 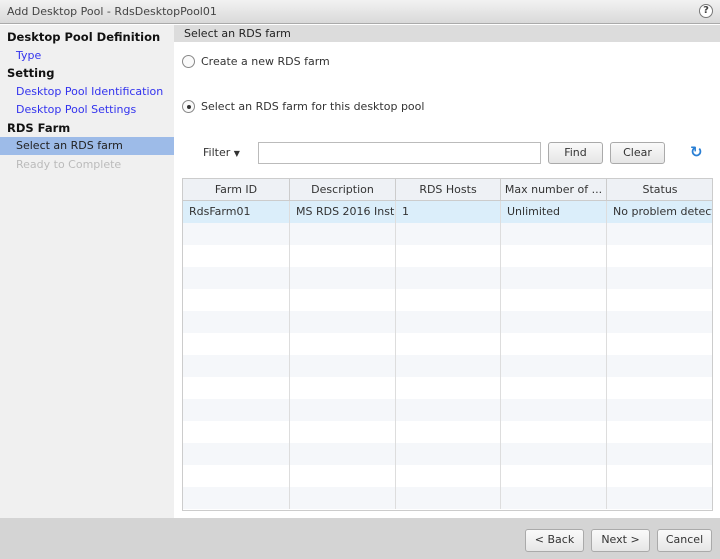 What do you see at coordinates (399, 153) in the screenshot?
I see `filter-input` at bounding box center [399, 153].